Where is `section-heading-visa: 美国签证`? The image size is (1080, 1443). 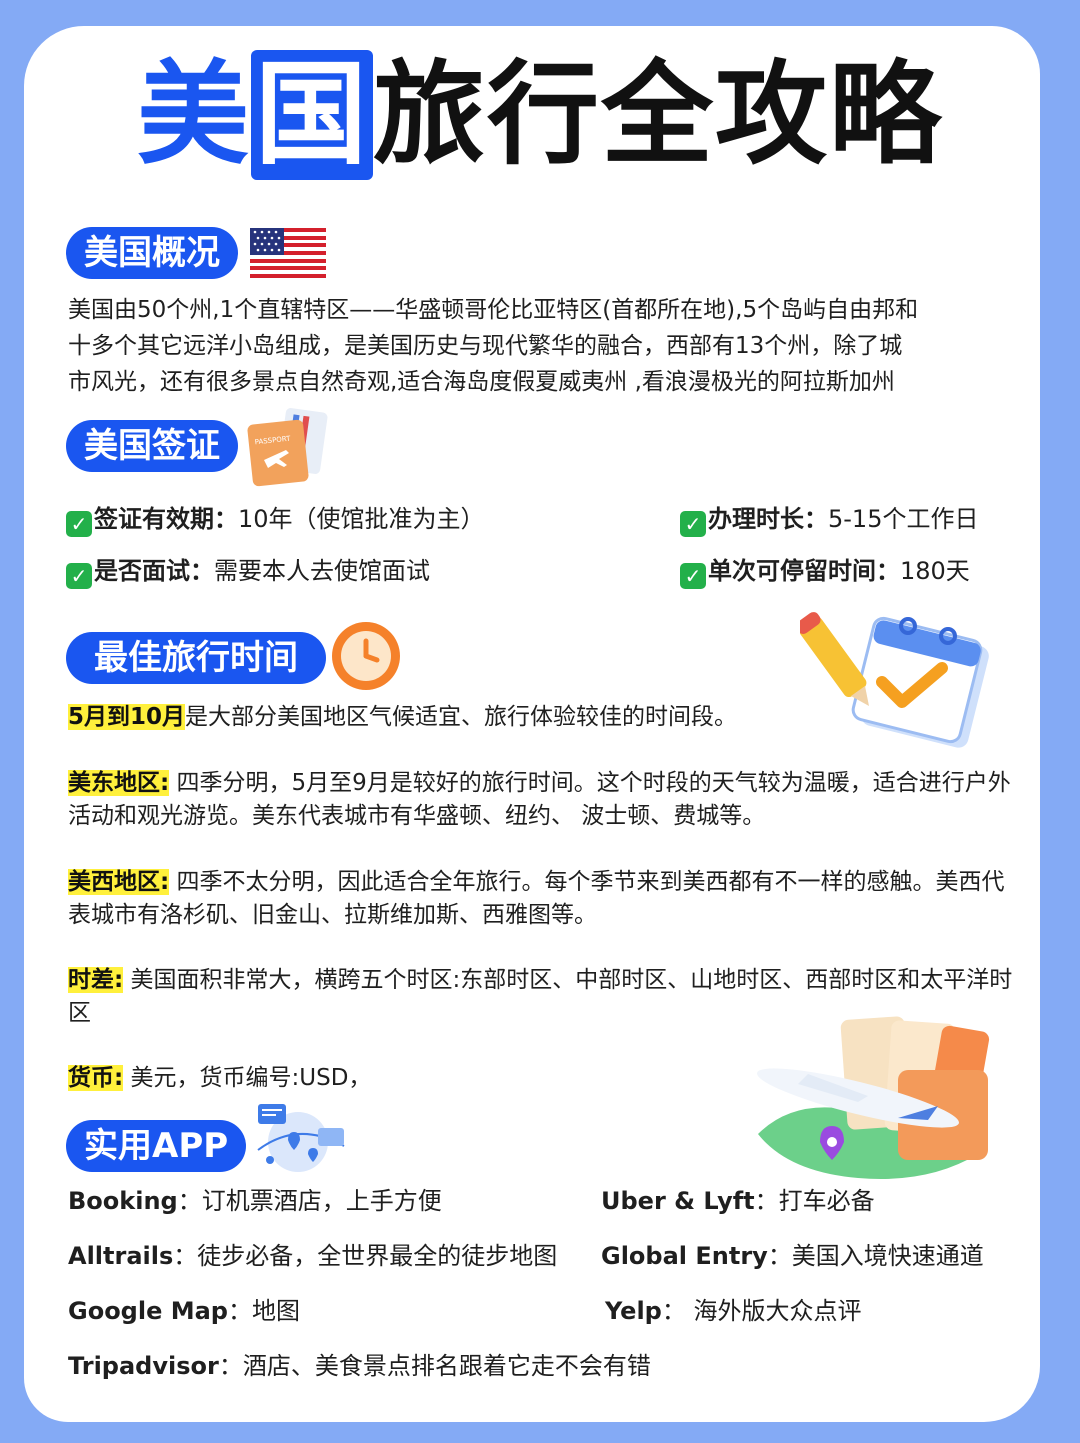 section-heading-visa: 美国签证 is located at coordinates (152, 446).